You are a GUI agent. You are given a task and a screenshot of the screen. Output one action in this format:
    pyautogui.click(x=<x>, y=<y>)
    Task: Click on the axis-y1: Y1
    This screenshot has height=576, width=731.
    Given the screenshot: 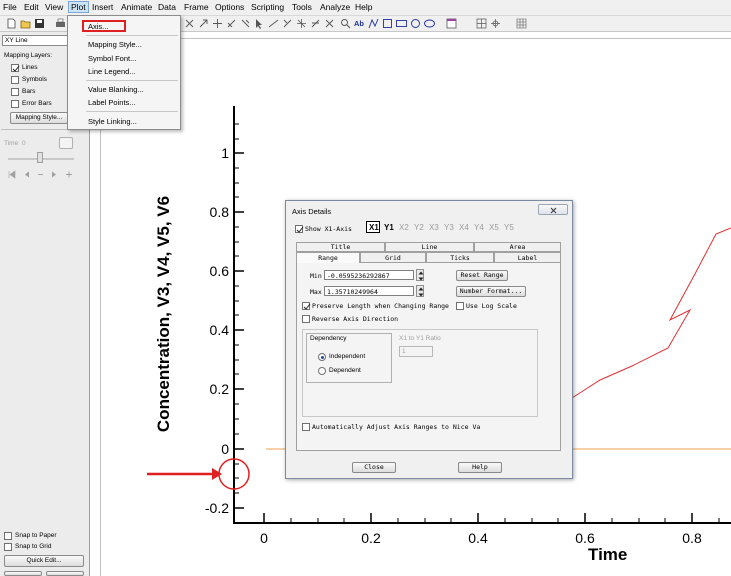 What is the action you would take?
    pyautogui.click(x=389, y=227)
    